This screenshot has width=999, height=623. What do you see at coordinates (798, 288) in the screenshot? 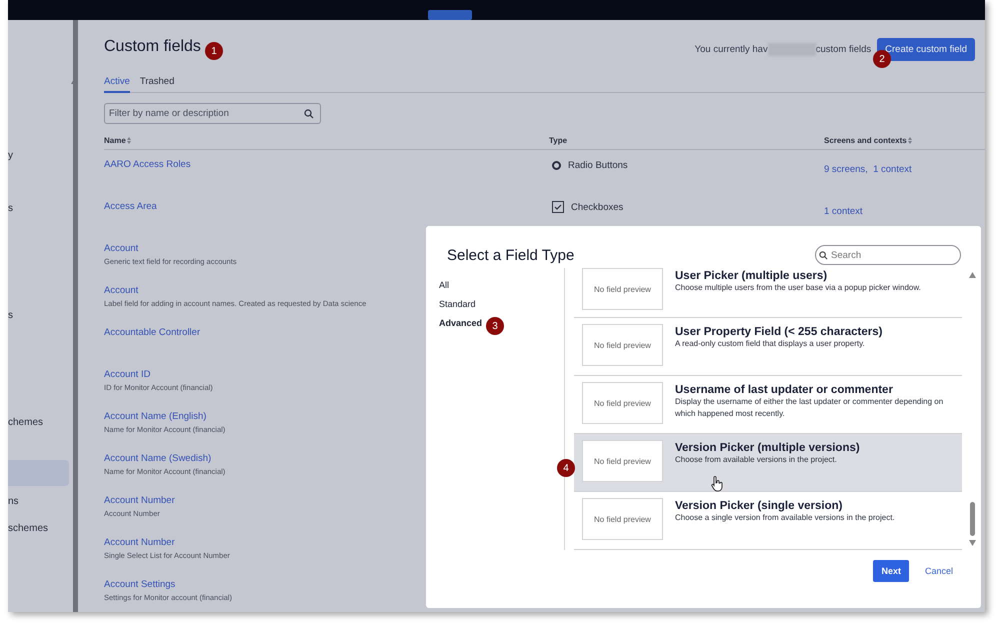
I see `field-type-description: Choose multiple users from the user base via a popup picker window.` at bounding box center [798, 288].